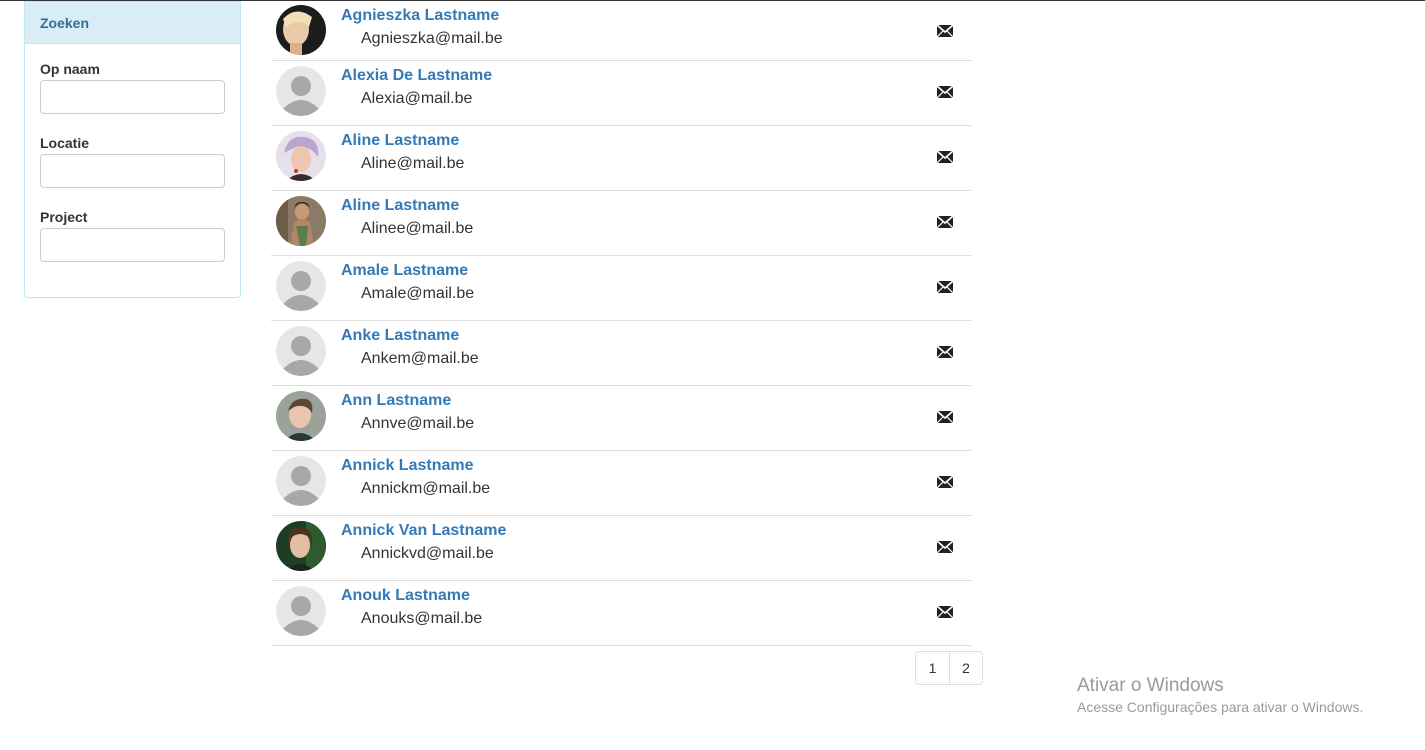 Image resolution: width=1425 pixels, height=750 pixels. Describe the element at coordinates (621, 223) in the screenshot. I see `person-row: Aline Lastname Alinee@mail.be` at that location.